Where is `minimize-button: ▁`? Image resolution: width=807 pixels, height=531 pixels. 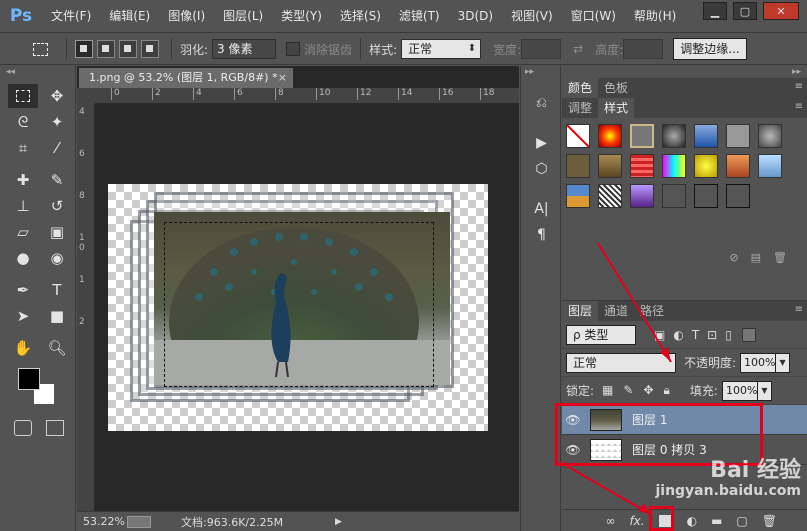
minimize-button: ▁ is located at coordinates (715, 11).